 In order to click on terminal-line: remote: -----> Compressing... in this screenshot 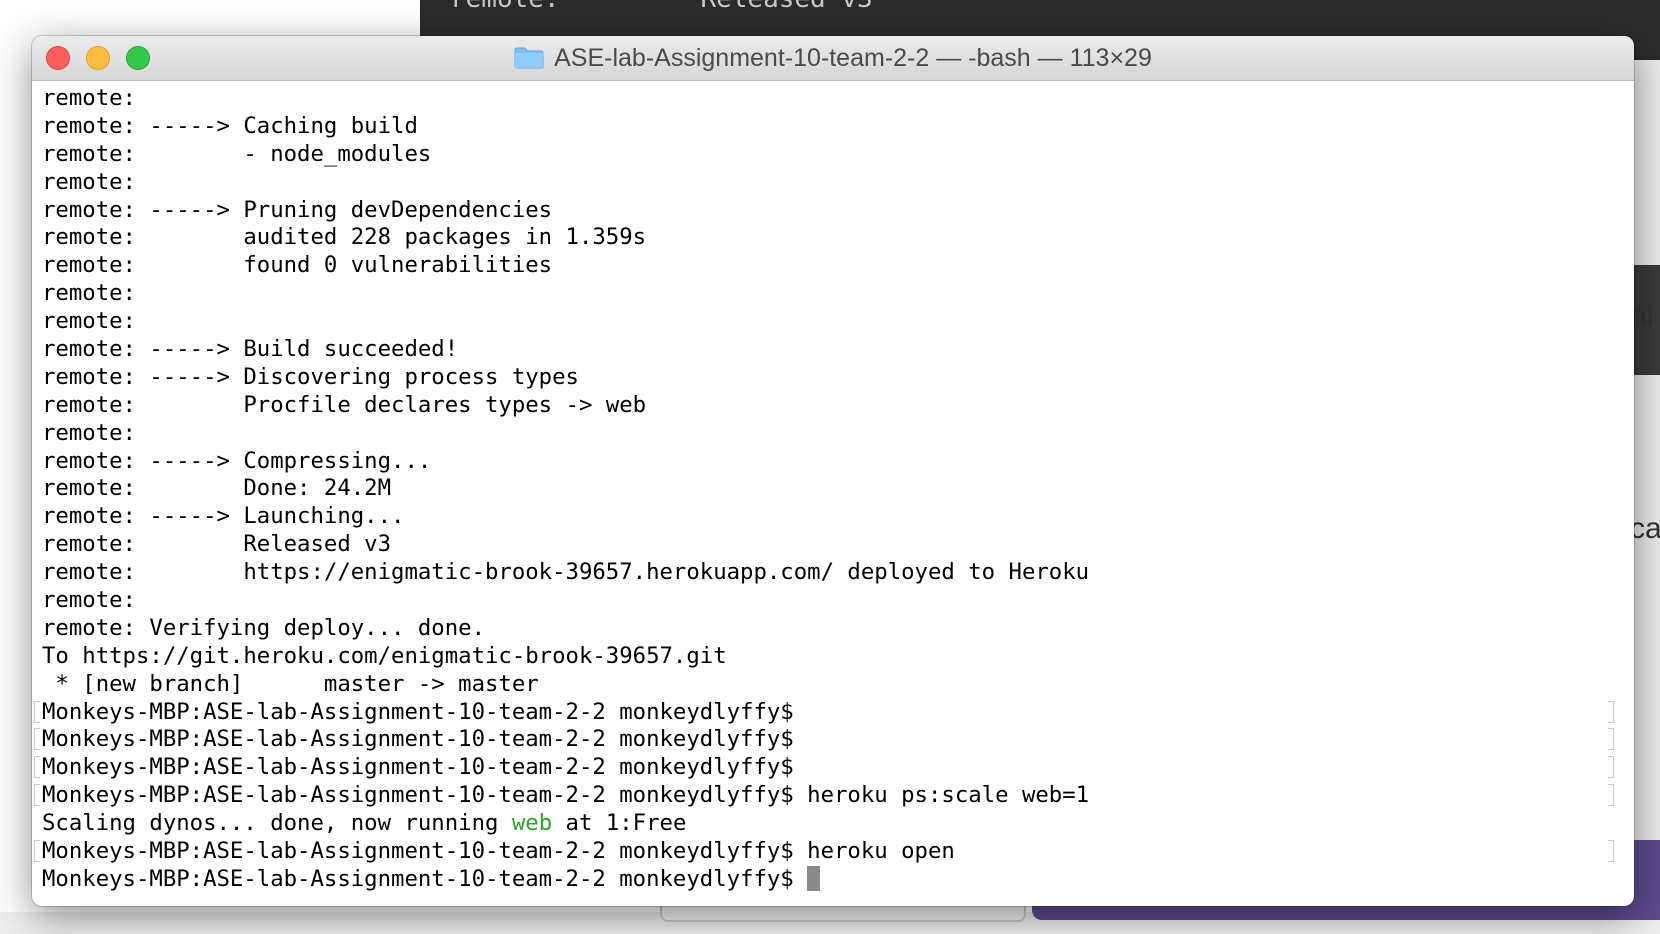, I will do `click(838, 462)`.